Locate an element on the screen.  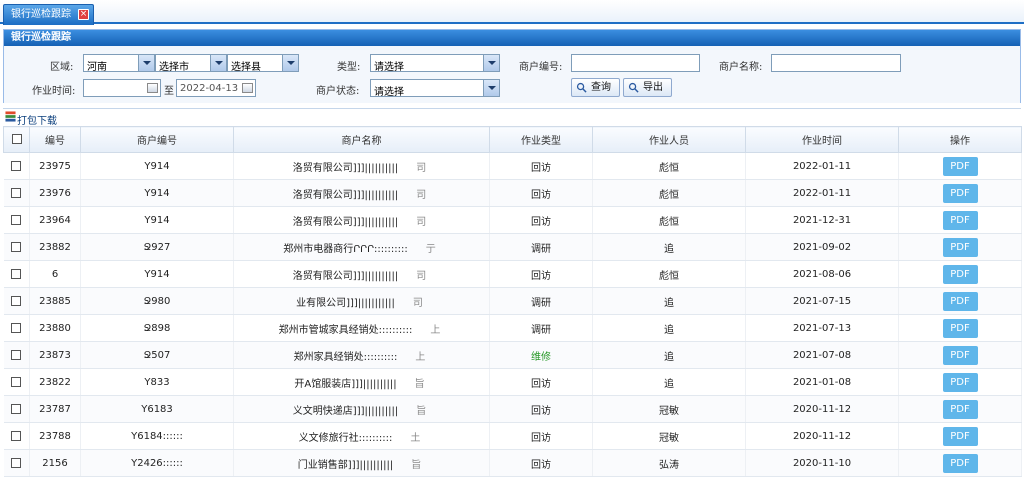
archive-icon is located at coordinates (10, 116).